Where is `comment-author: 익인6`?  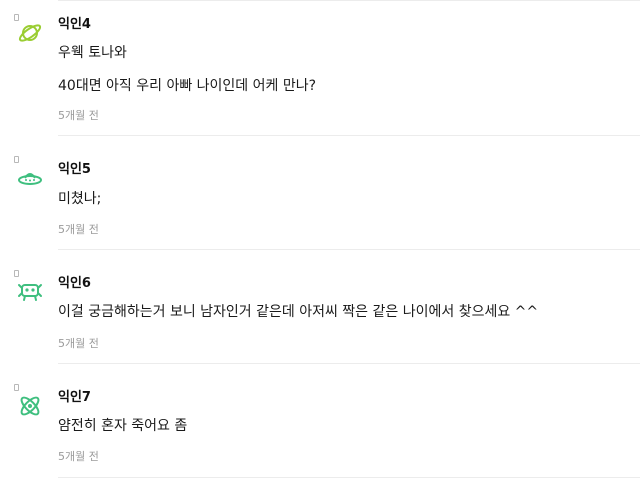
comment-author: 익인6 is located at coordinates (74, 281).